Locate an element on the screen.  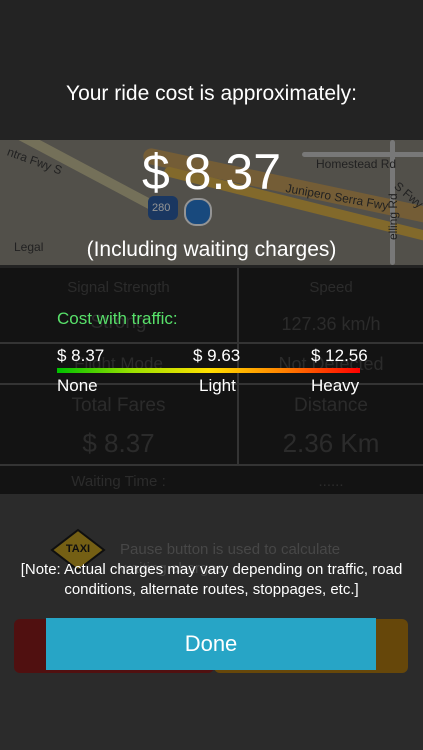
traffic-light-price: $ 9.63 is located at coordinates (217, 355).